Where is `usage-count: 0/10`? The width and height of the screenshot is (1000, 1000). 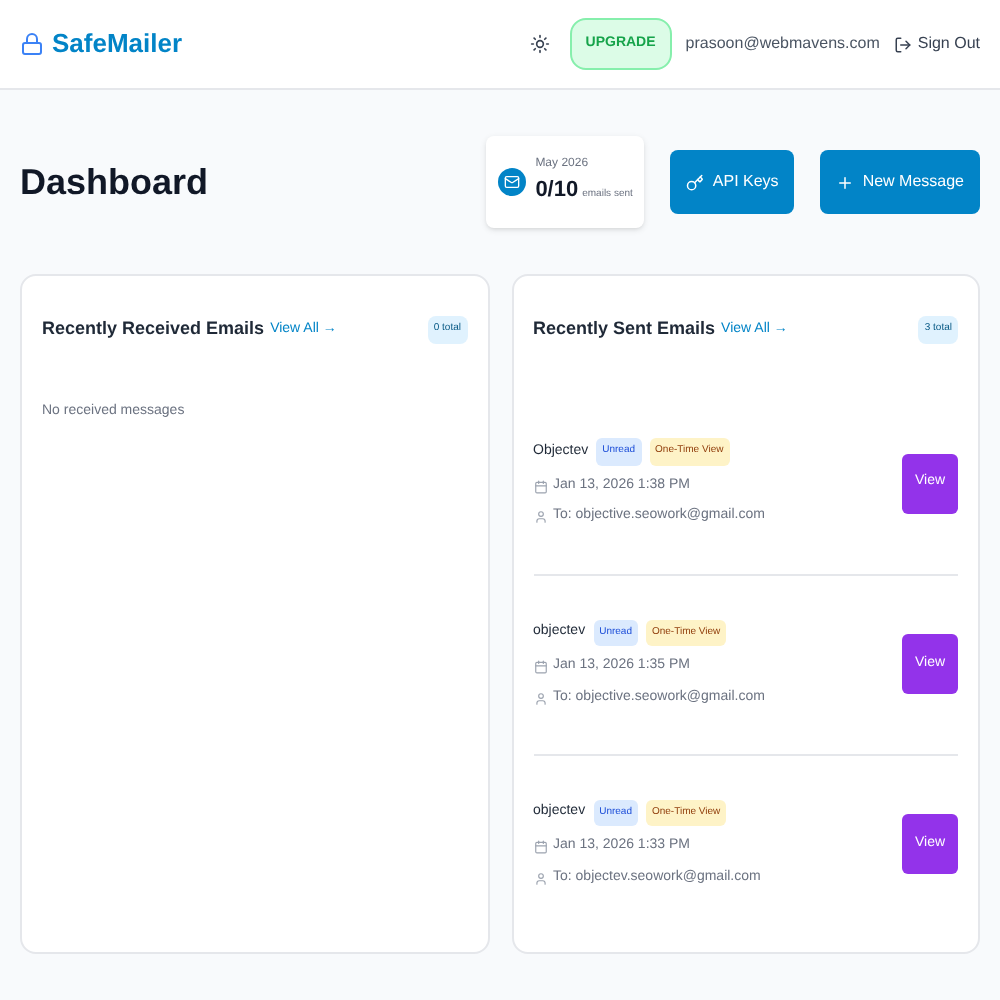
usage-count: 0/10 is located at coordinates (557, 191).